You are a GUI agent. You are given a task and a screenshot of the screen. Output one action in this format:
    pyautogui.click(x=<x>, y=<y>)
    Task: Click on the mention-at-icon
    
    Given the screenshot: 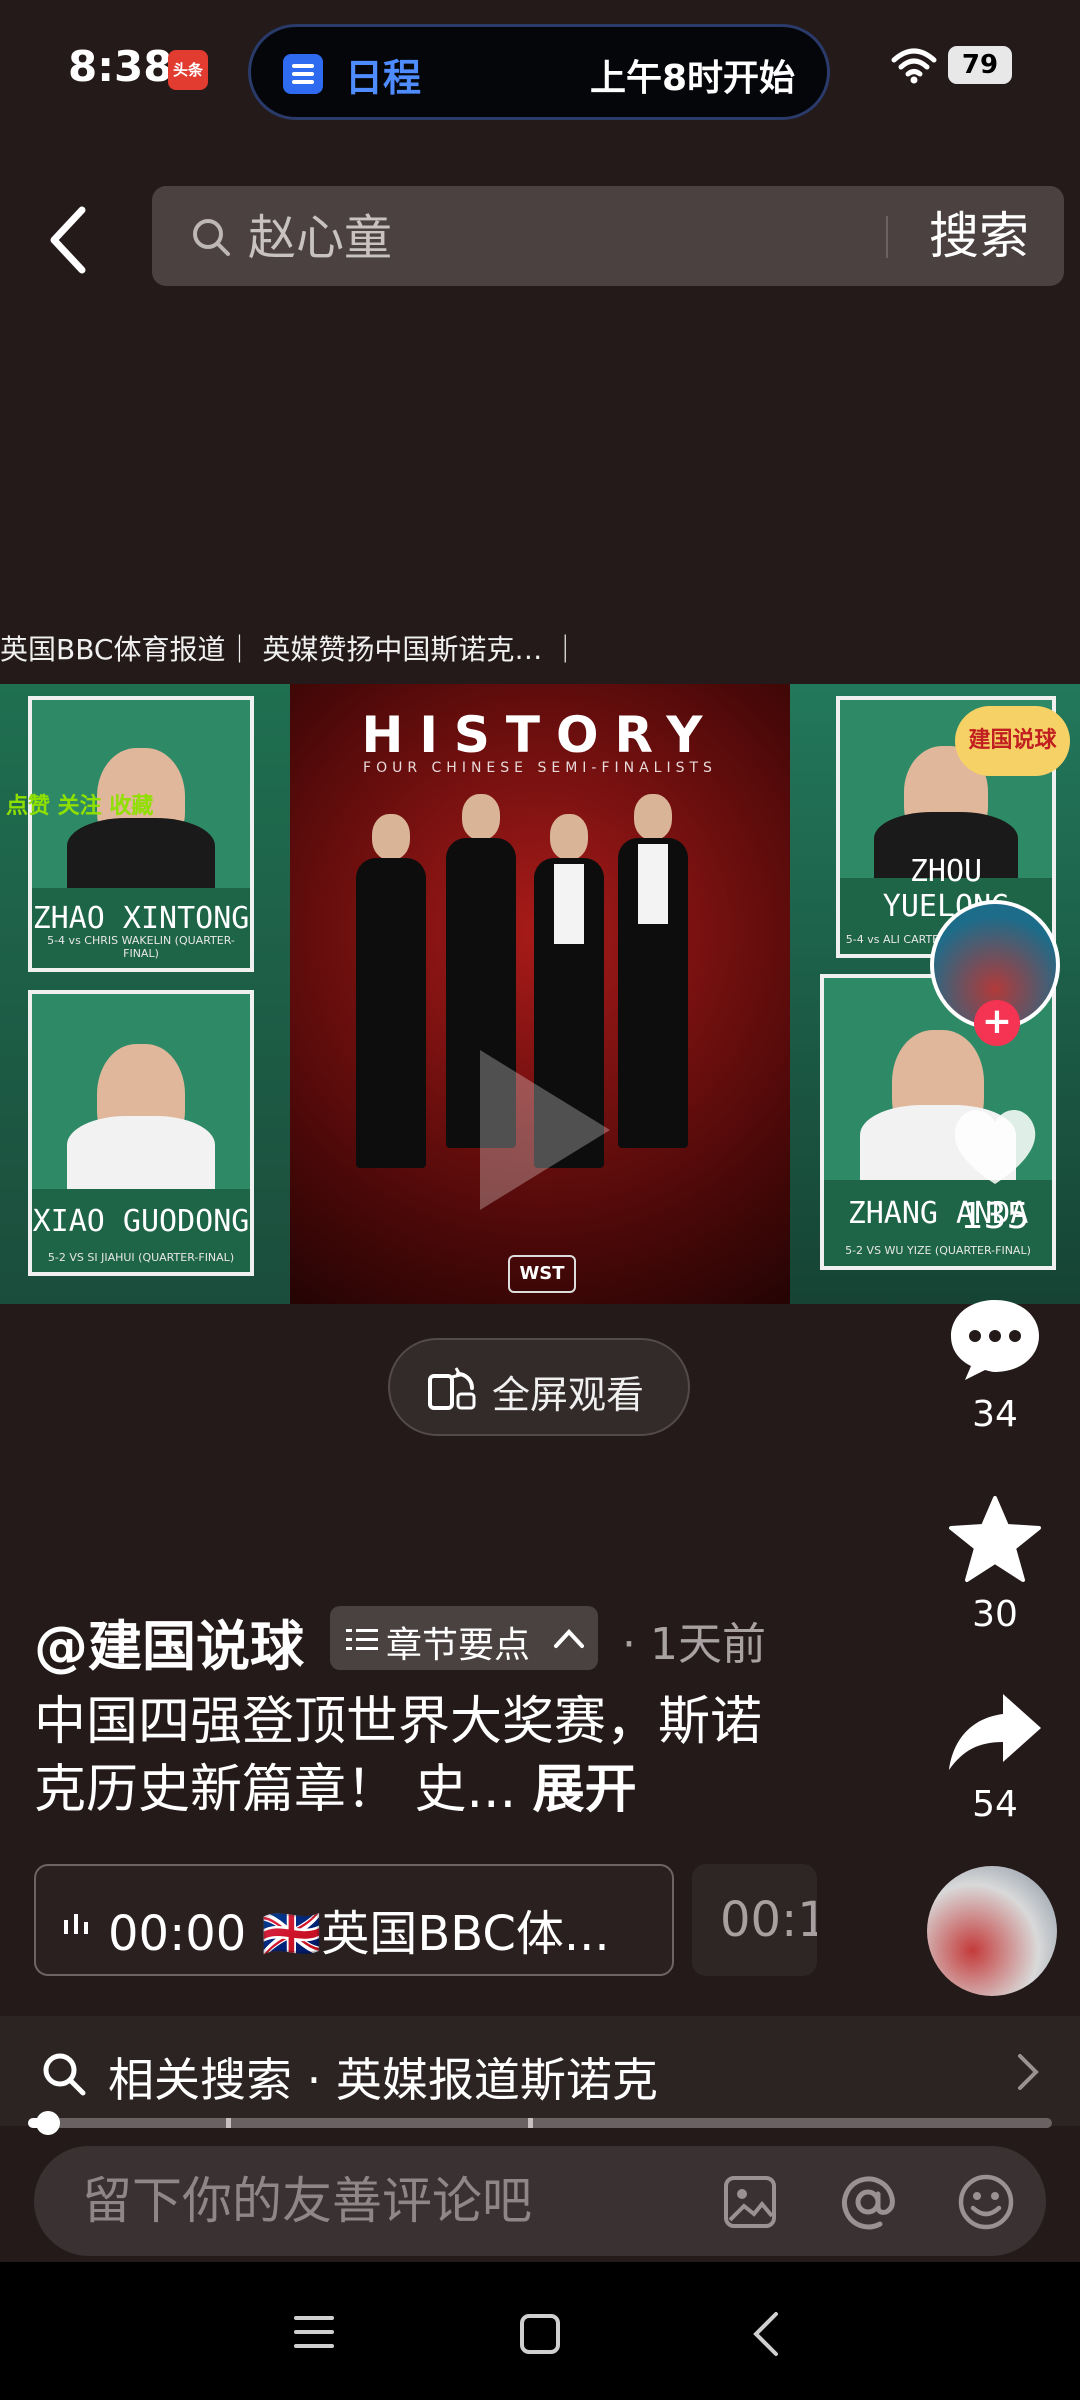 What is the action you would take?
    pyautogui.click(x=868, y=2202)
    